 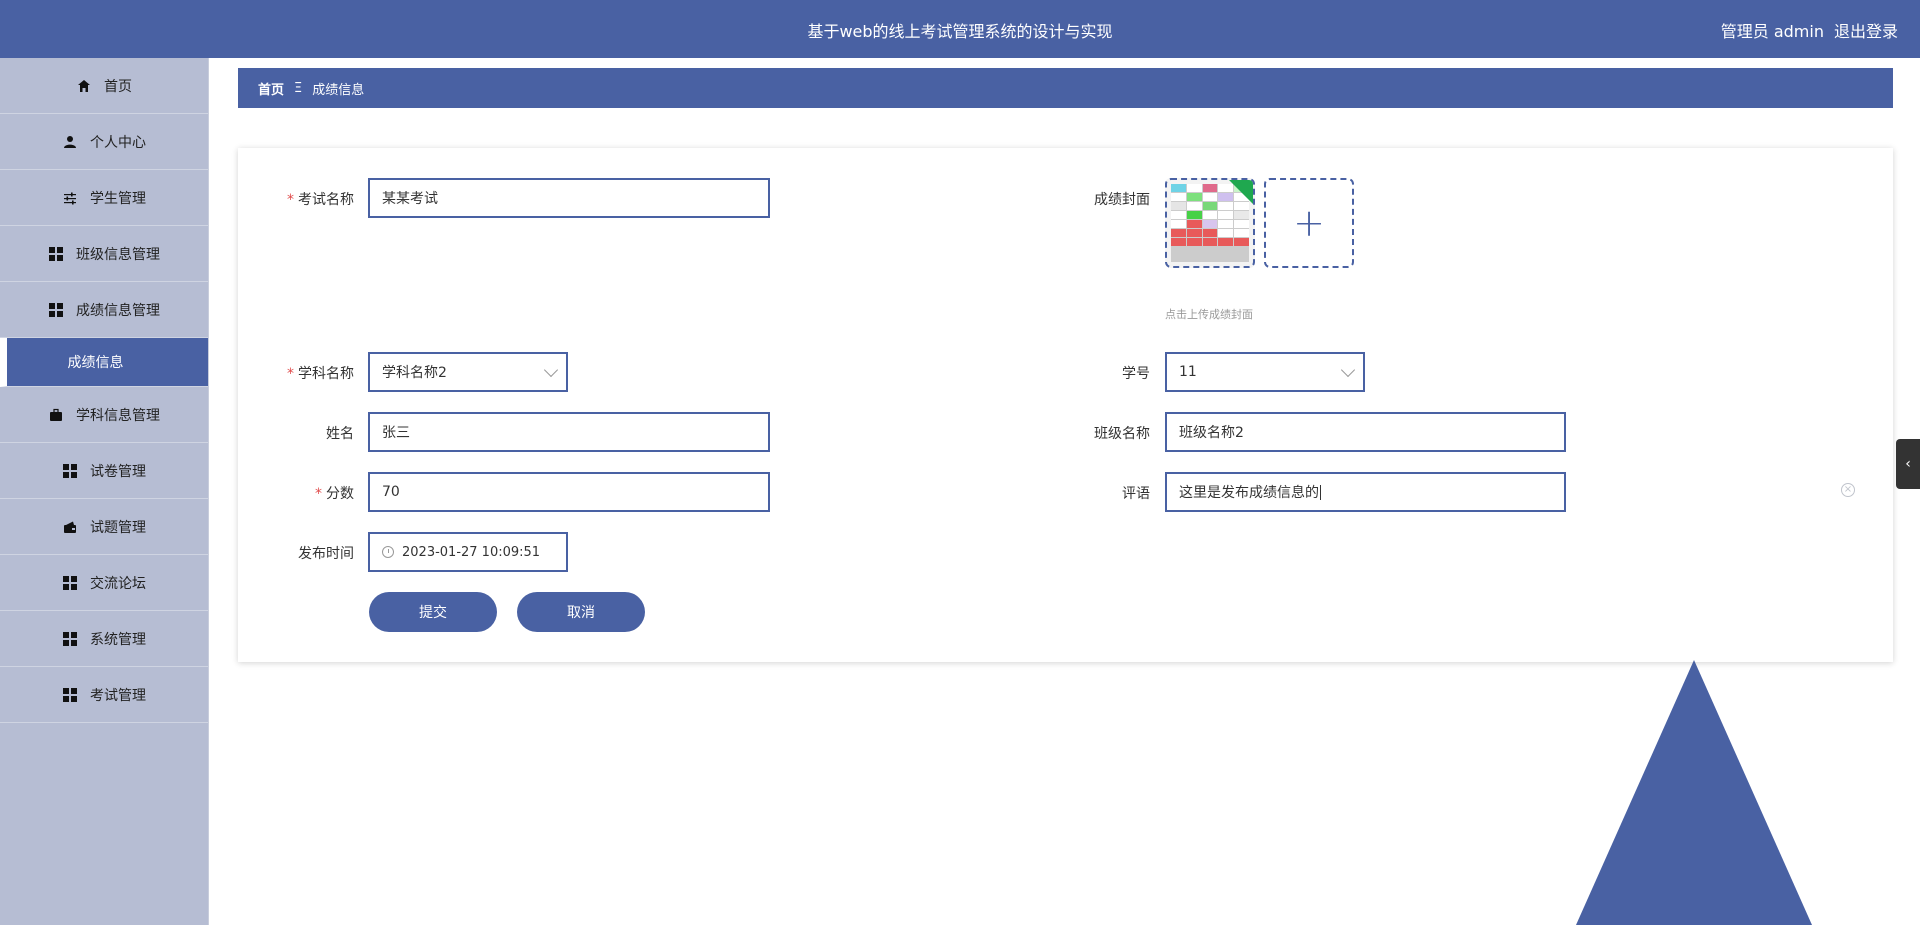 I want to click on sidebar-item-label: 系统管理, so click(x=118, y=639).